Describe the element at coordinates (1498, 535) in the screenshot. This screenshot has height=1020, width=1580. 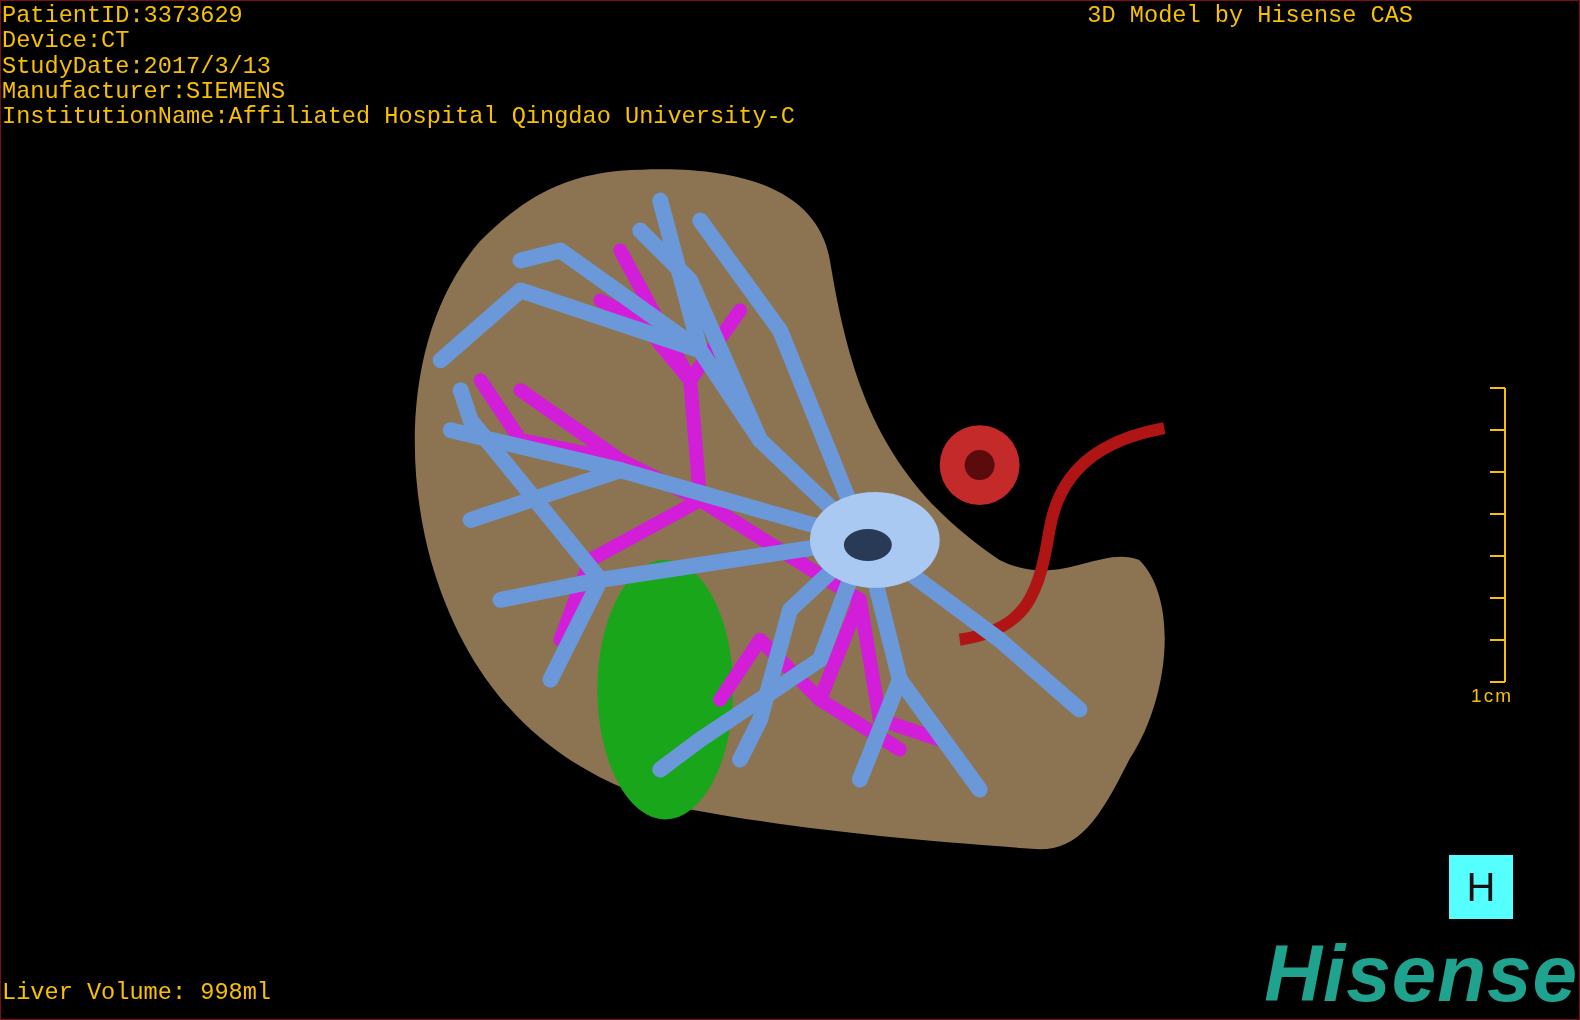
I see `scale-bar-icon` at that location.